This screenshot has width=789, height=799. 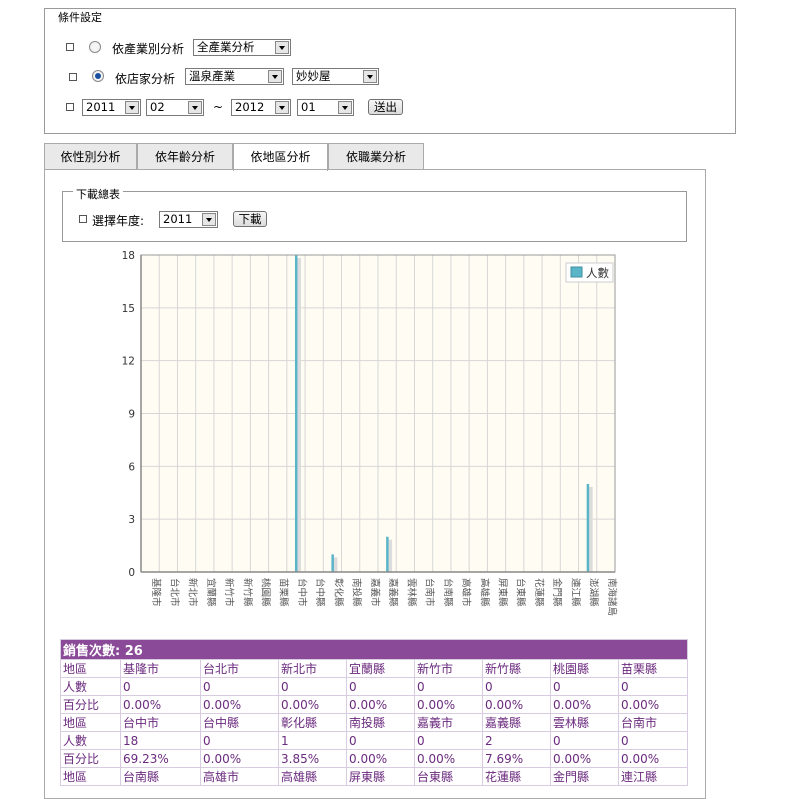 I want to click on table-cell: 7.69%, so click(x=516, y=758).